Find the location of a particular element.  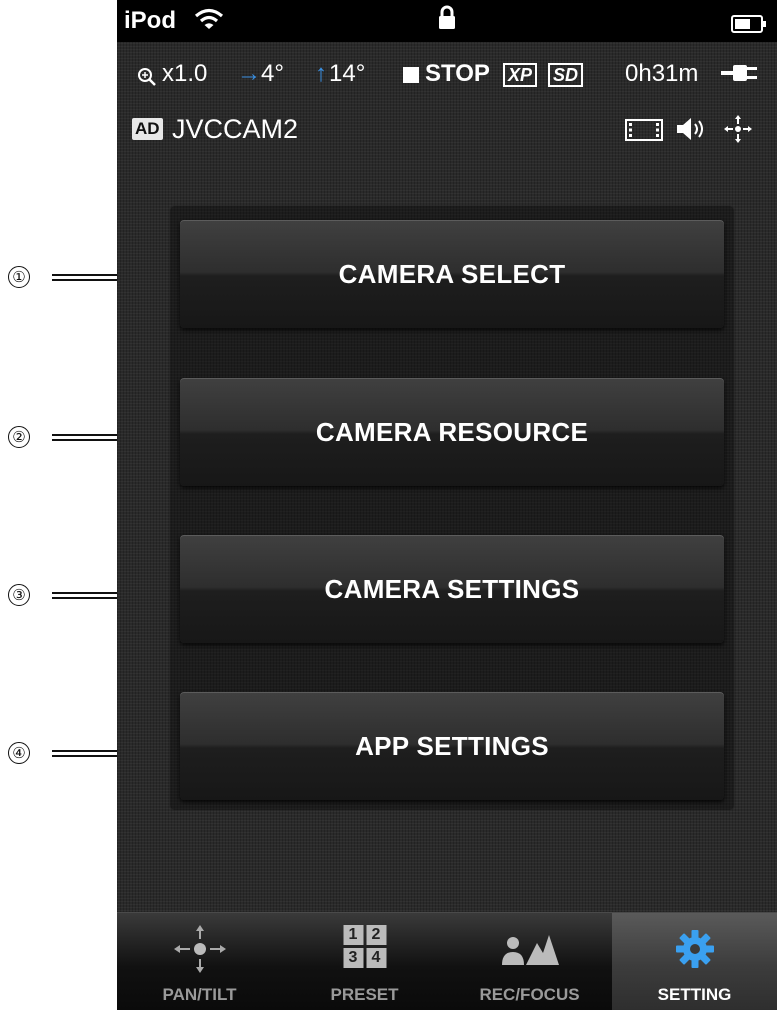

tab-pan-tilt: PAN/TILT is located at coordinates (199, 961).